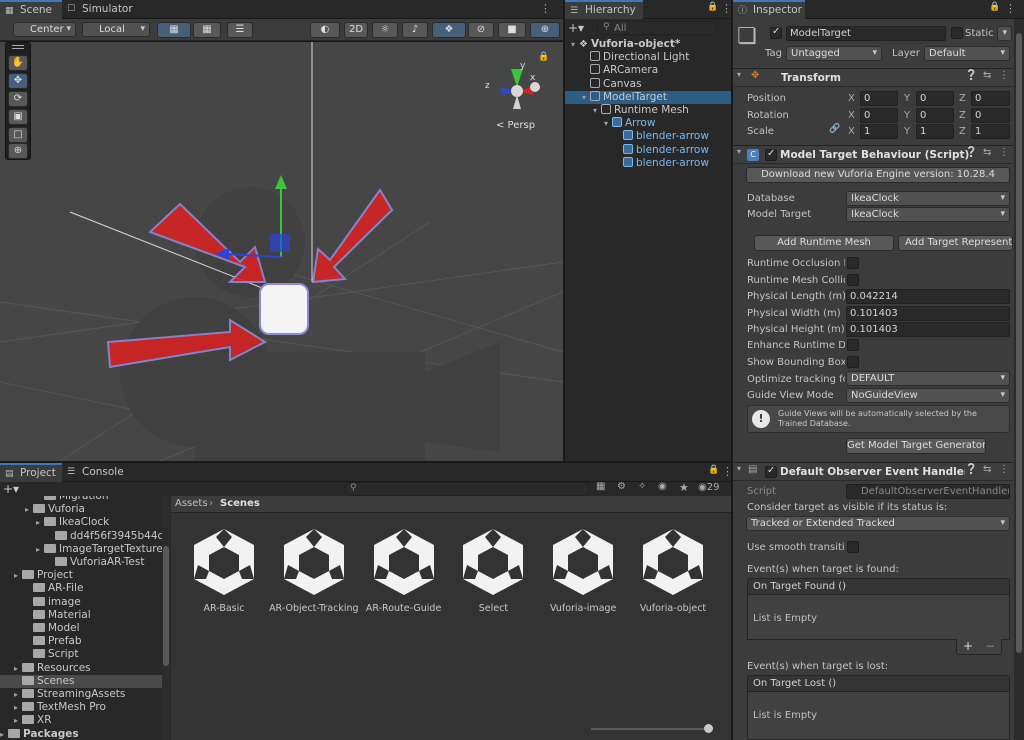 This screenshot has width=1024, height=740. Describe the element at coordinates (404, 569) in the screenshot. I see `scene-asset: AR-Route-Guide` at that location.